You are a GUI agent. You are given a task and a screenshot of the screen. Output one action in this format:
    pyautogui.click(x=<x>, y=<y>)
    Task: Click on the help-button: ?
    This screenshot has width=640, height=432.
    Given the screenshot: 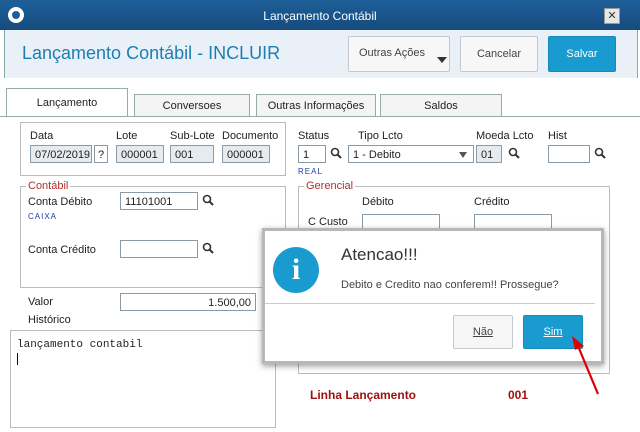 What is the action you would take?
    pyautogui.click(x=101, y=154)
    